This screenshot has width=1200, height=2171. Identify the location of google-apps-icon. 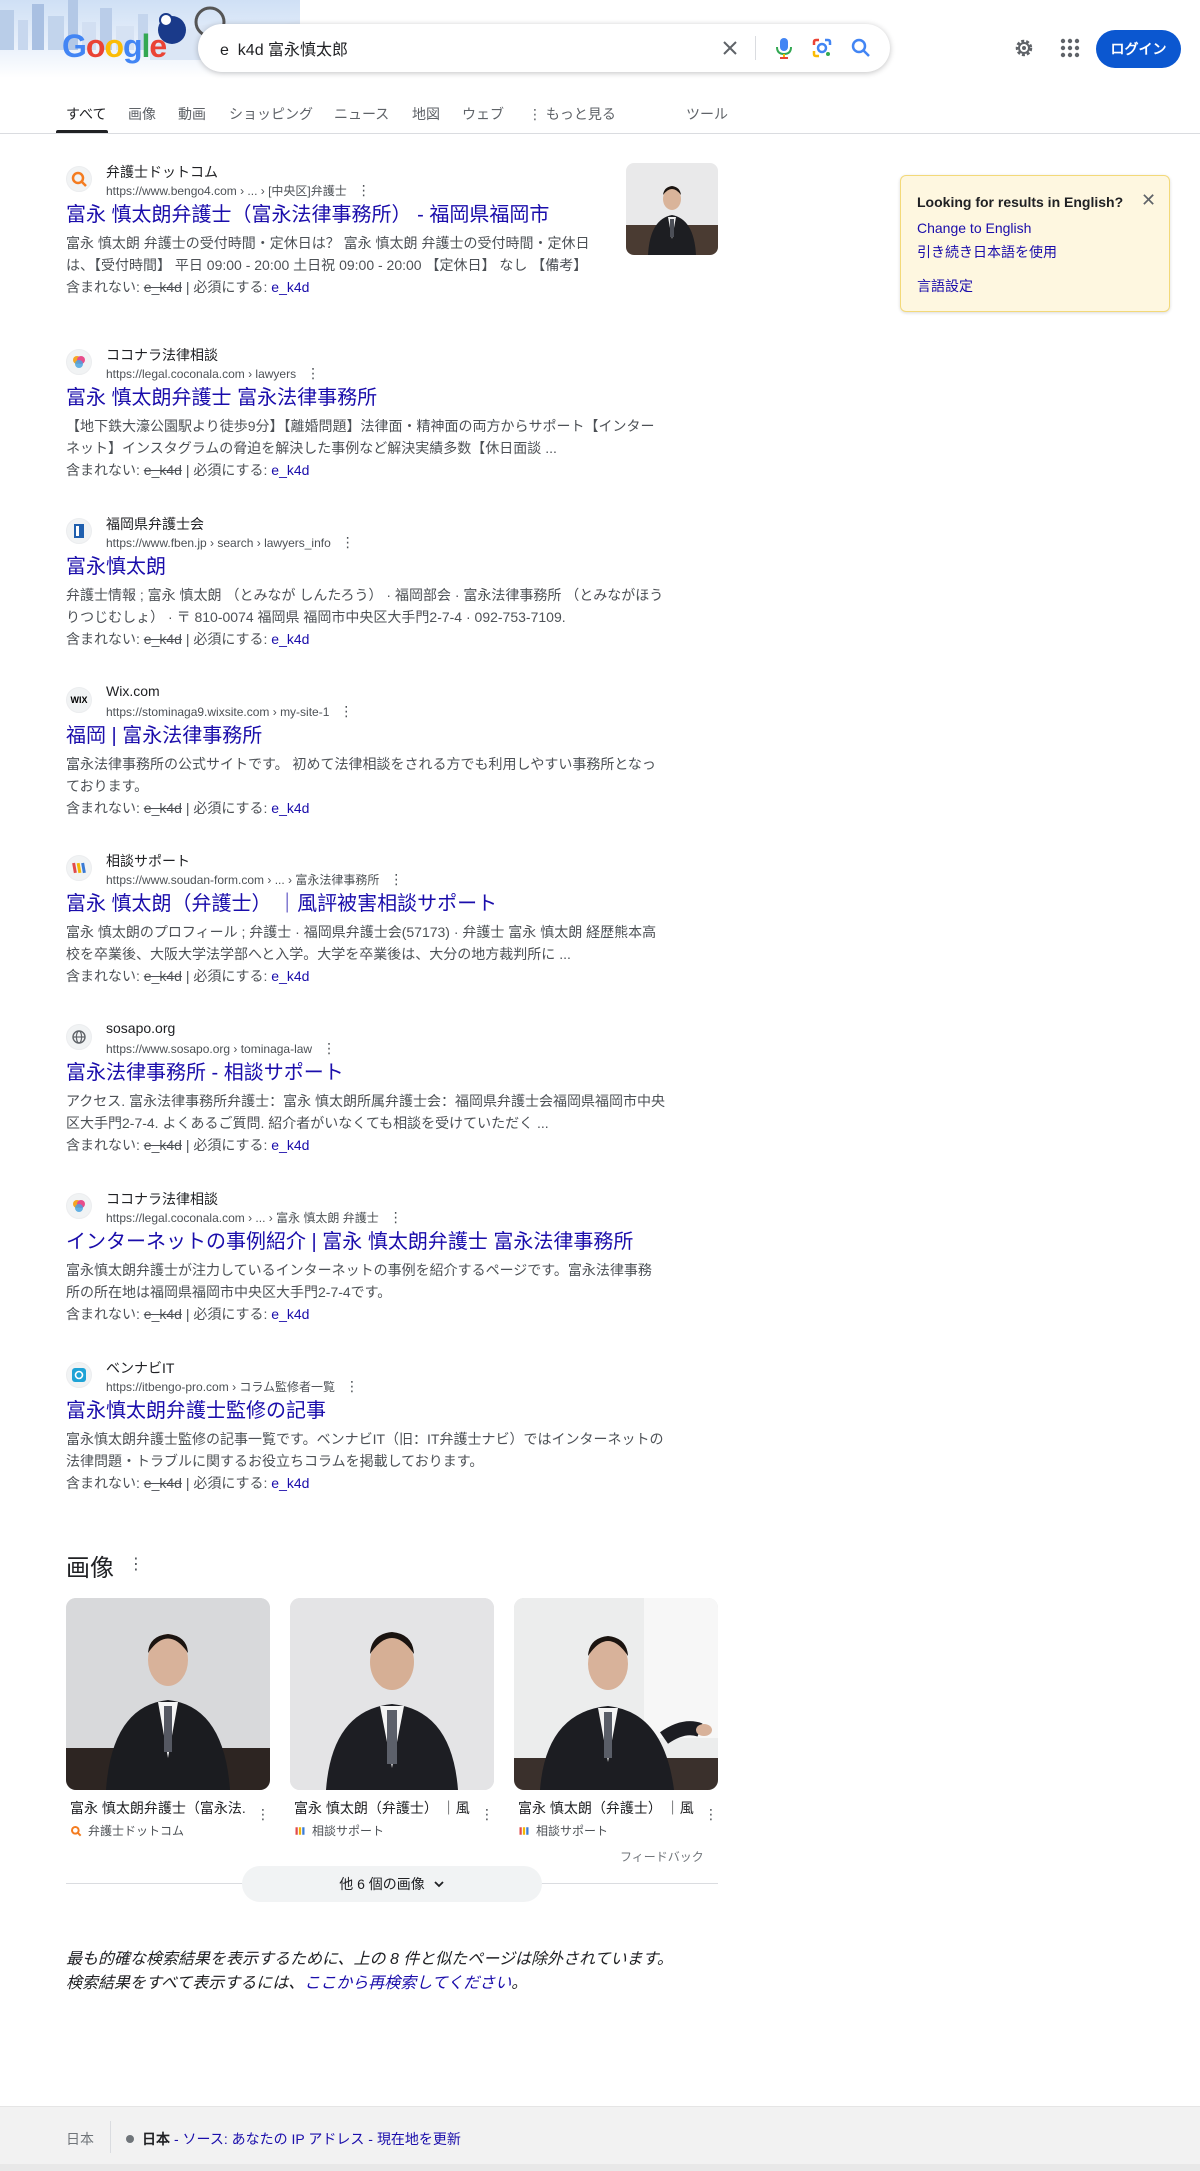
(1070, 48).